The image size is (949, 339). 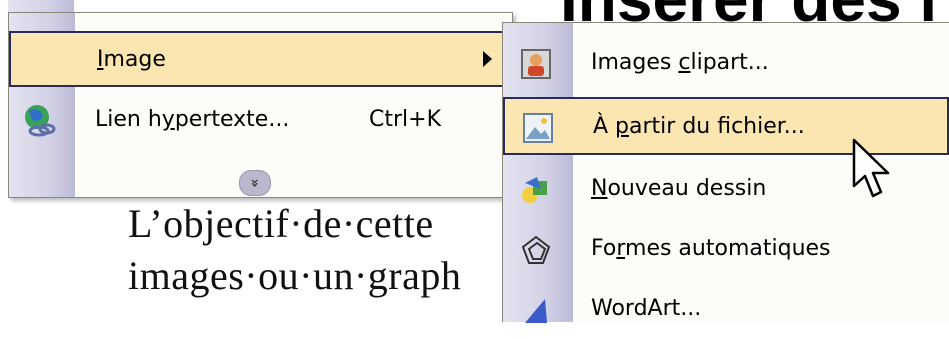 I want to click on expand-menu-chevron-icon: », so click(x=255, y=183).